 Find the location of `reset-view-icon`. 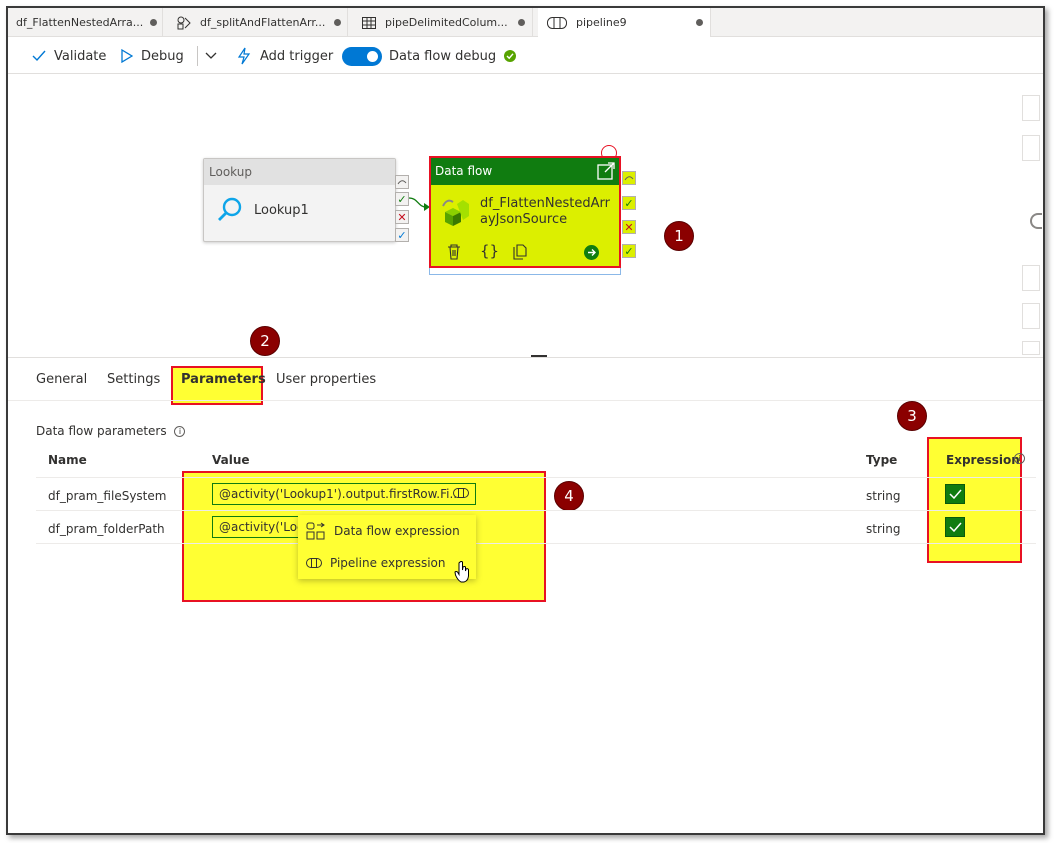

reset-view-icon is located at coordinates (1036, 221).